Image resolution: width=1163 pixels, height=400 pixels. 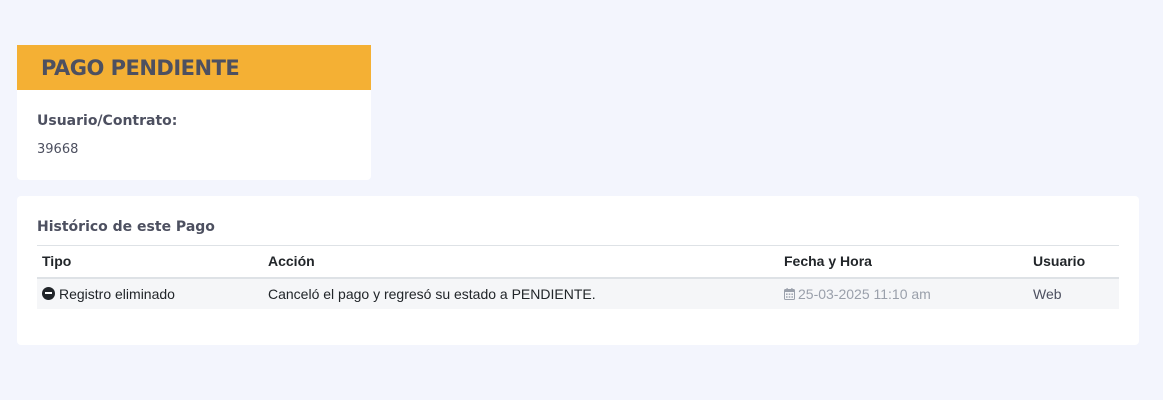 I want to click on status-title: PAGO PENDIENTE, so click(x=140, y=67).